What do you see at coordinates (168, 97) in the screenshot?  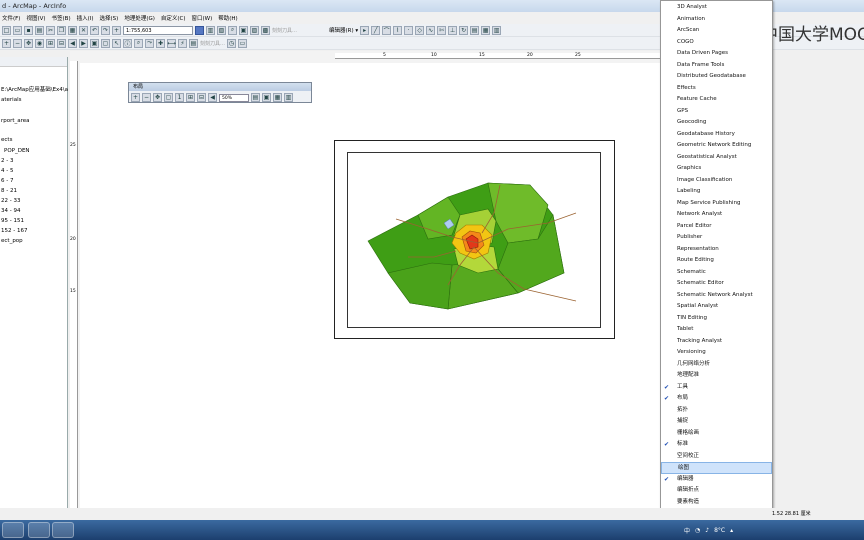 I see `zoom-whole-page-icon: ▢` at bounding box center [168, 97].